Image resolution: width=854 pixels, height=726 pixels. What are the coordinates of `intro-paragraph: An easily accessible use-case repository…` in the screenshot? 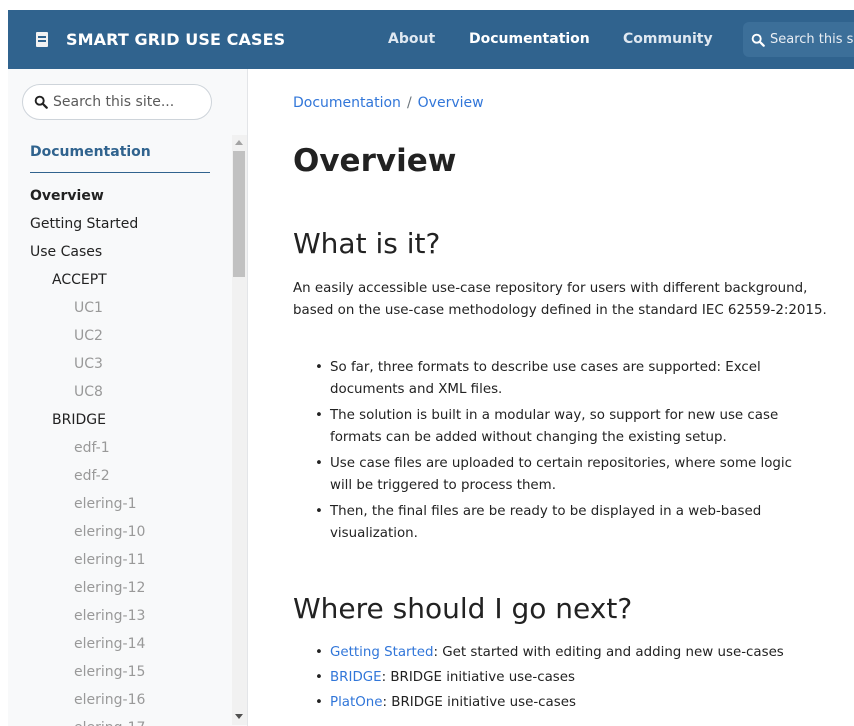 It's located at (560, 299).